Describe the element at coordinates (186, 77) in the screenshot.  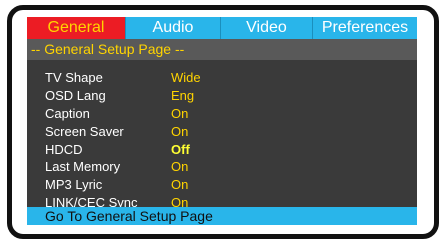
I see `setting-value: Wide` at that location.